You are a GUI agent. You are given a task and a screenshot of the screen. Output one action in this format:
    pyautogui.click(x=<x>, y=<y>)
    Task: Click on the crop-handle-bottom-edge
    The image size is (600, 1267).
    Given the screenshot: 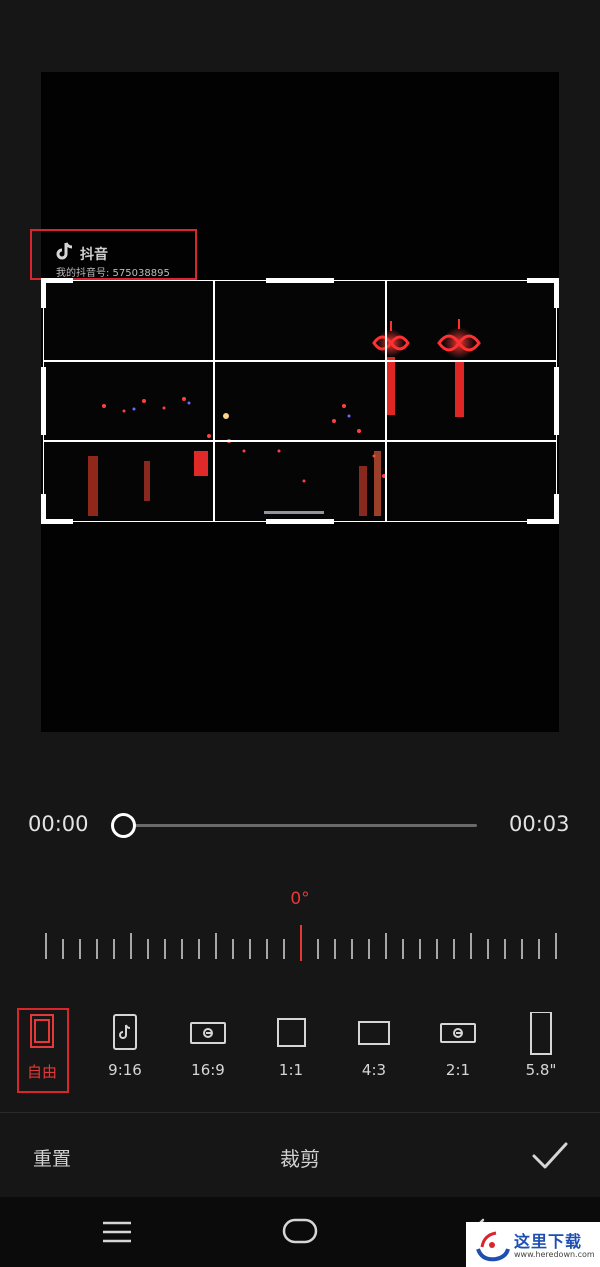 What is the action you would take?
    pyautogui.click(x=300, y=521)
    